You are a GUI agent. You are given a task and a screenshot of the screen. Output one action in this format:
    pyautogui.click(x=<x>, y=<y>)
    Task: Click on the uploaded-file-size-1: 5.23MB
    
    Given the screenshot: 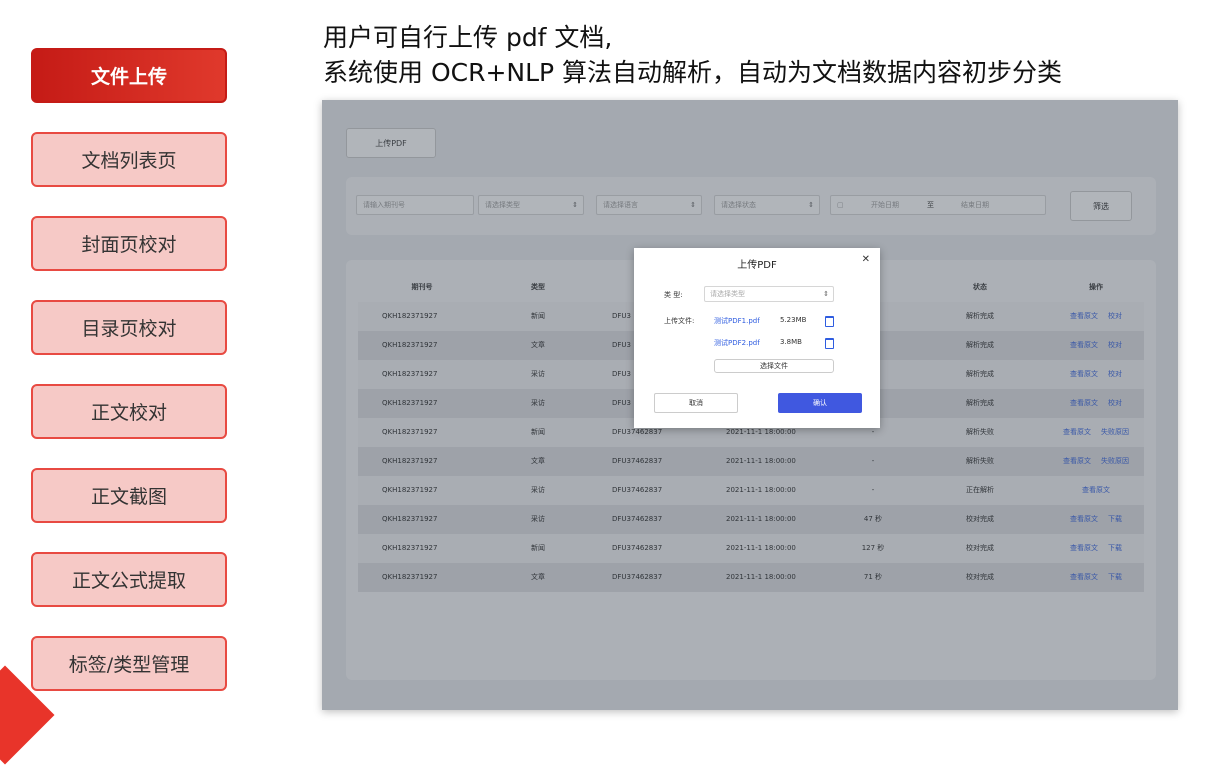 What is the action you would take?
    pyautogui.click(x=793, y=320)
    